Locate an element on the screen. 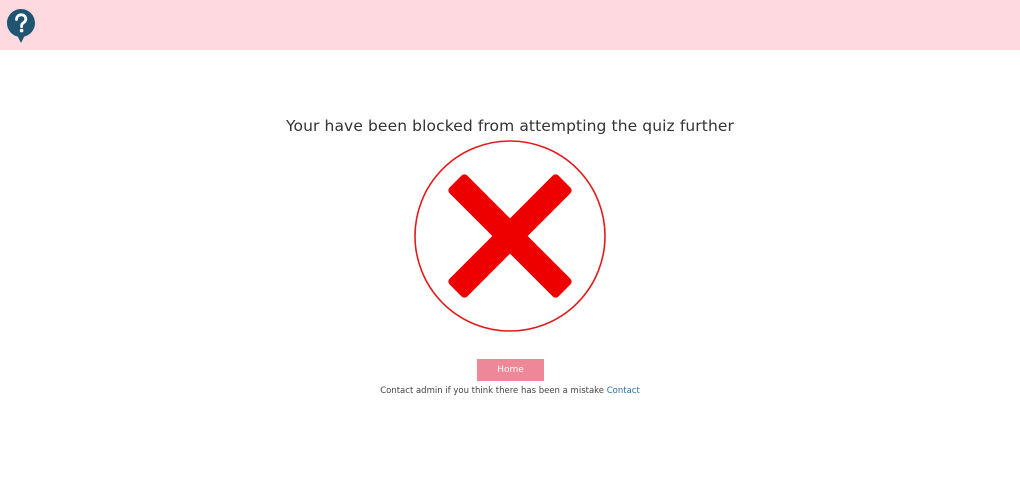  red-x-cross-icon is located at coordinates (510, 236).